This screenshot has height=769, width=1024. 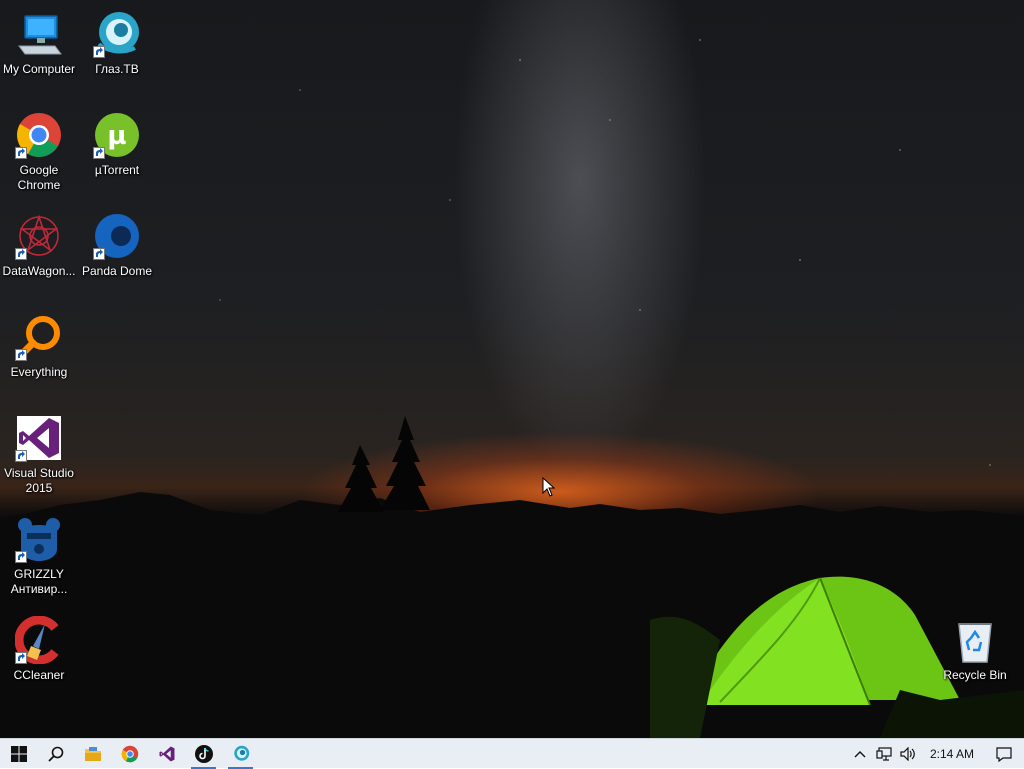 I want to click on network-icon, so click(x=884, y=754).